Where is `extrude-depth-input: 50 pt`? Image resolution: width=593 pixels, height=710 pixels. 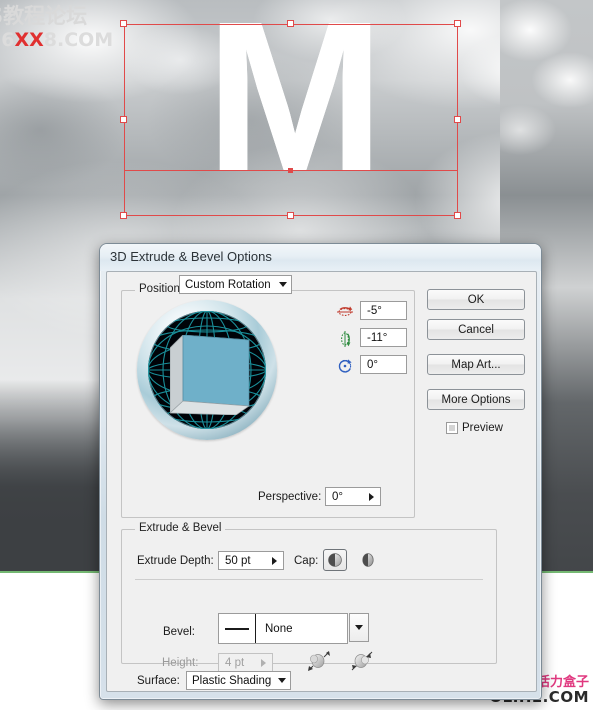 extrude-depth-input: 50 pt is located at coordinates (251, 560).